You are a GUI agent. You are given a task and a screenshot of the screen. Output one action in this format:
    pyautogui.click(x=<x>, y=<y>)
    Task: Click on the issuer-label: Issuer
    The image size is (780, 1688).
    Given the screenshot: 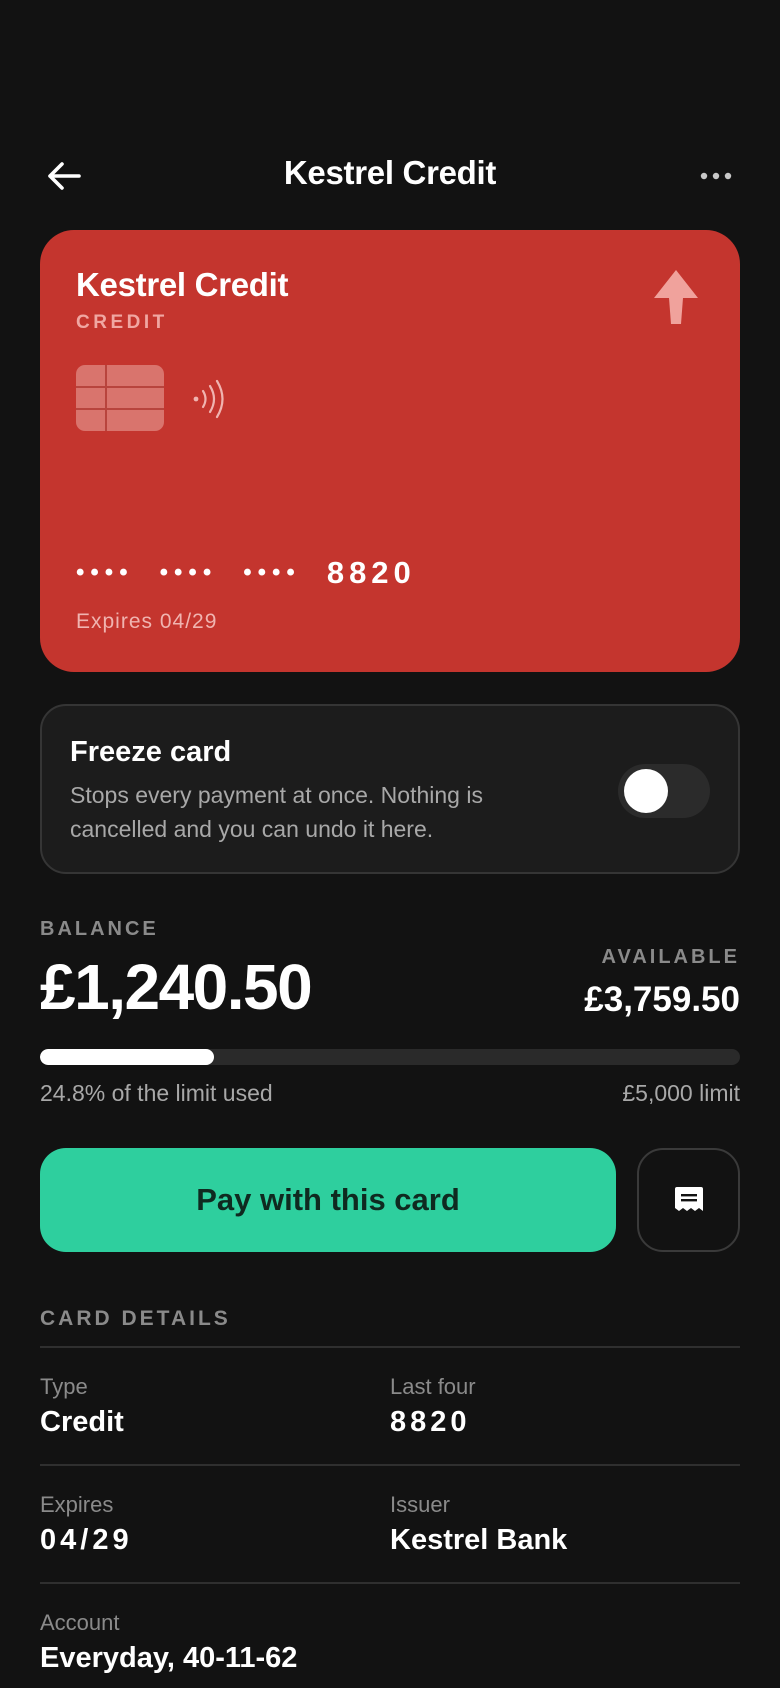 What is the action you would take?
    pyautogui.click(x=420, y=1504)
    